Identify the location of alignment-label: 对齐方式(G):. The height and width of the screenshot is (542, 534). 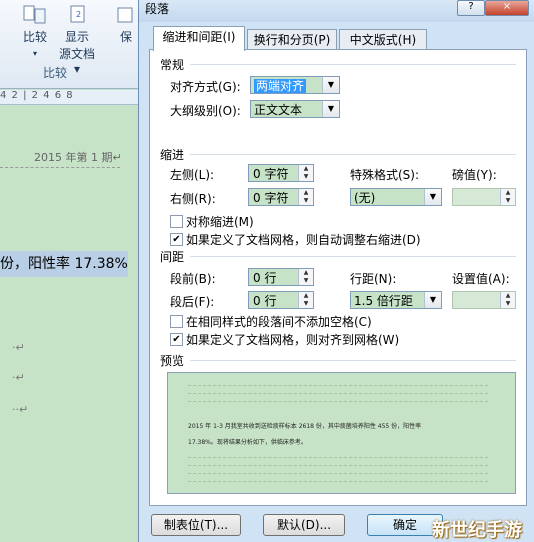
(205, 87).